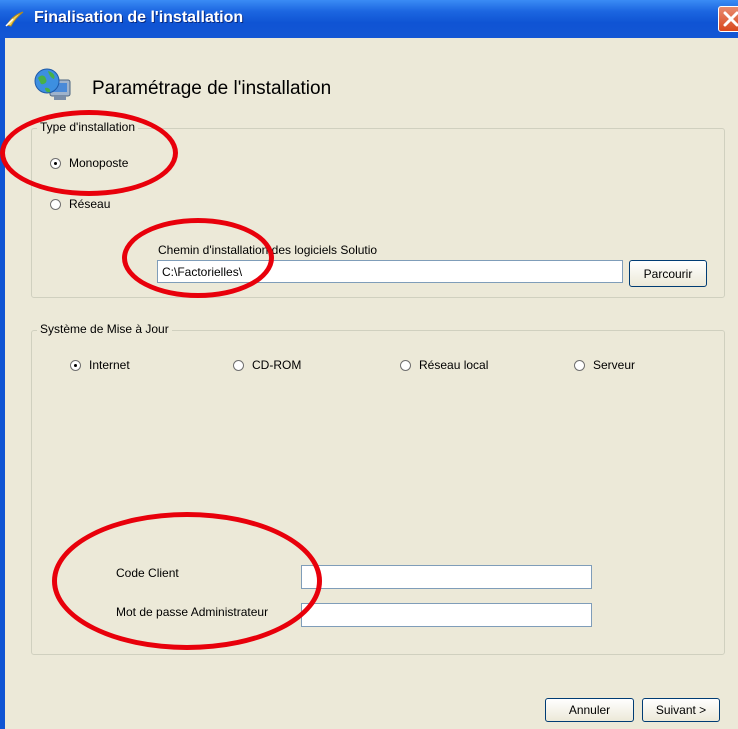 This screenshot has width=738, height=729. I want to click on update-system-legend: Système de Mise à Jour, so click(104, 329).